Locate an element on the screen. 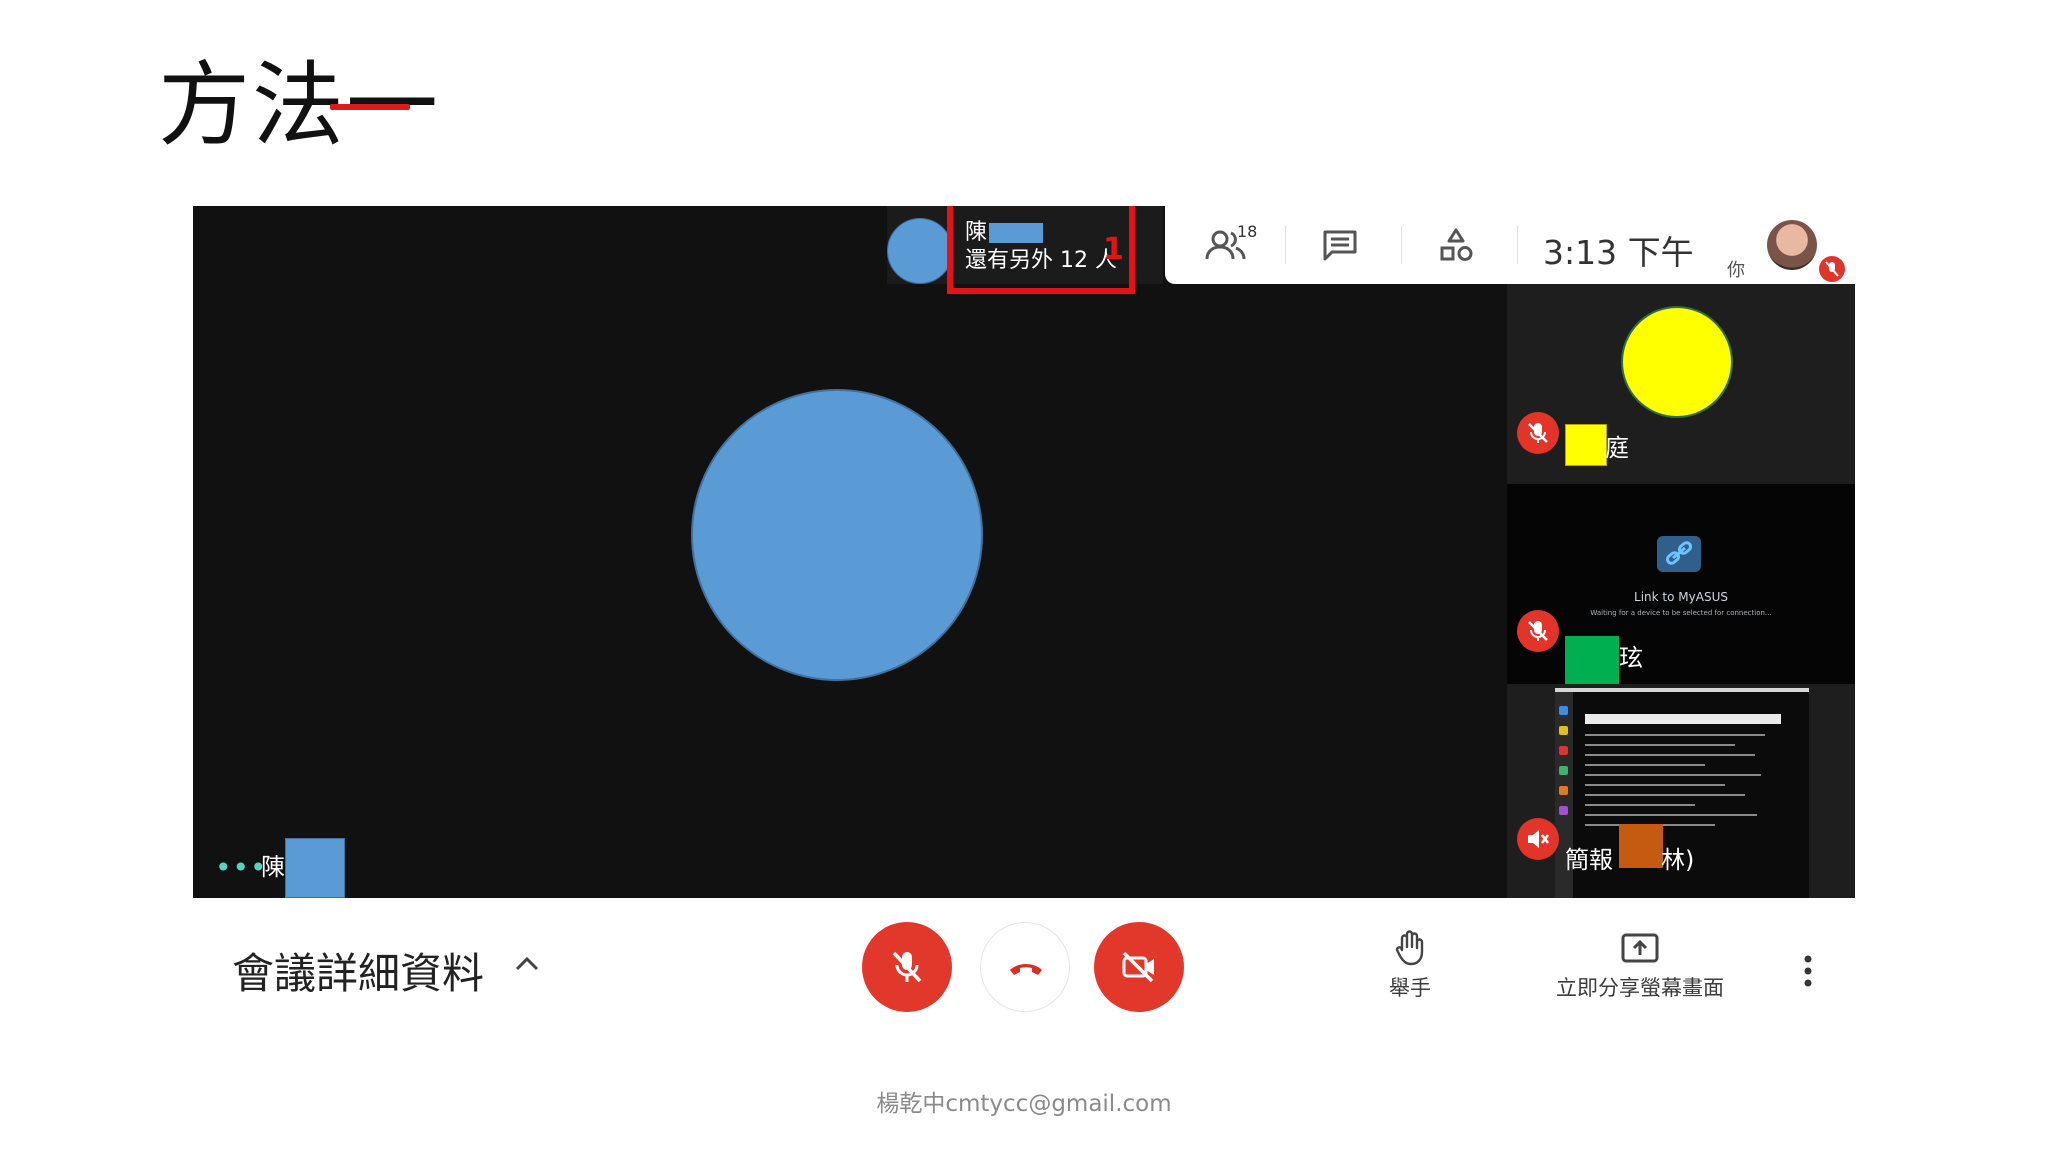 This screenshot has width=2048, height=1152. participant-name: 玹 is located at coordinates (1631, 658).